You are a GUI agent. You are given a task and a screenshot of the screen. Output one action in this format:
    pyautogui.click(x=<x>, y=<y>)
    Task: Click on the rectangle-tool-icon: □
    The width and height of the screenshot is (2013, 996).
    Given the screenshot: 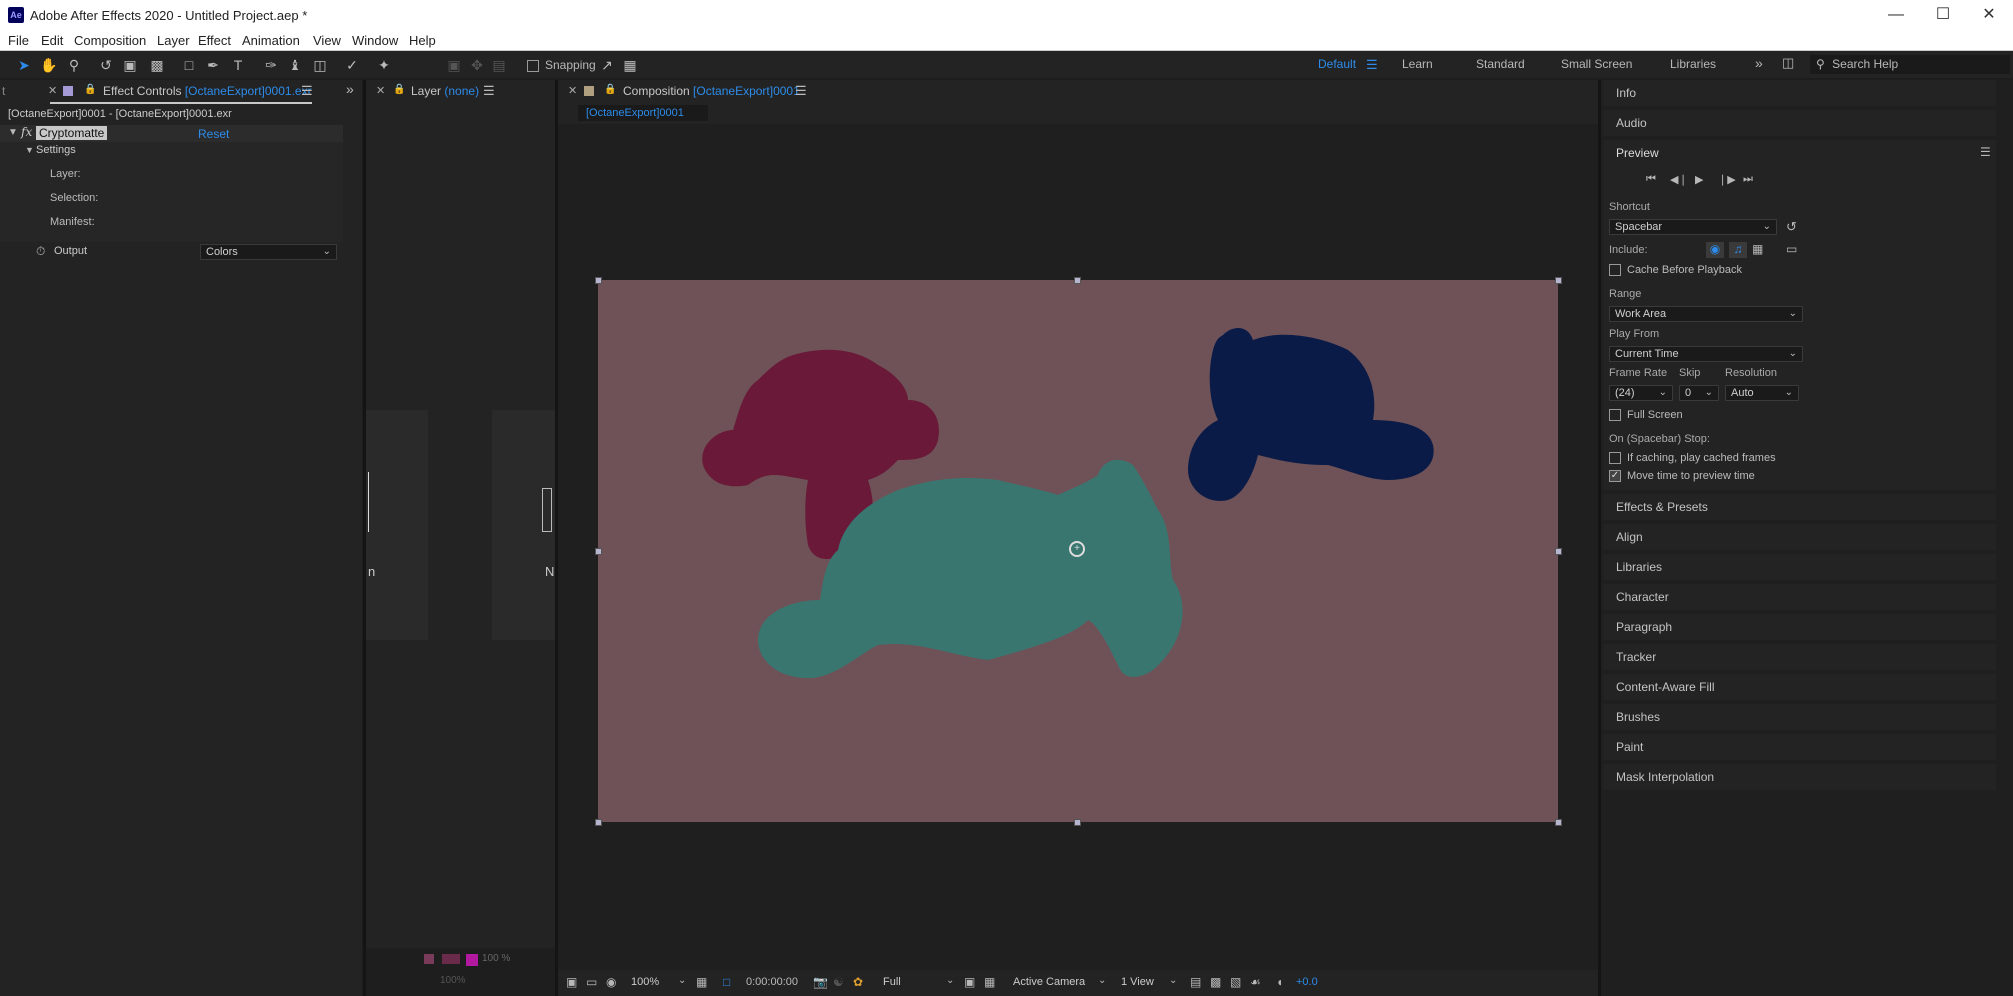 What is the action you would take?
    pyautogui.click(x=189, y=65)
    